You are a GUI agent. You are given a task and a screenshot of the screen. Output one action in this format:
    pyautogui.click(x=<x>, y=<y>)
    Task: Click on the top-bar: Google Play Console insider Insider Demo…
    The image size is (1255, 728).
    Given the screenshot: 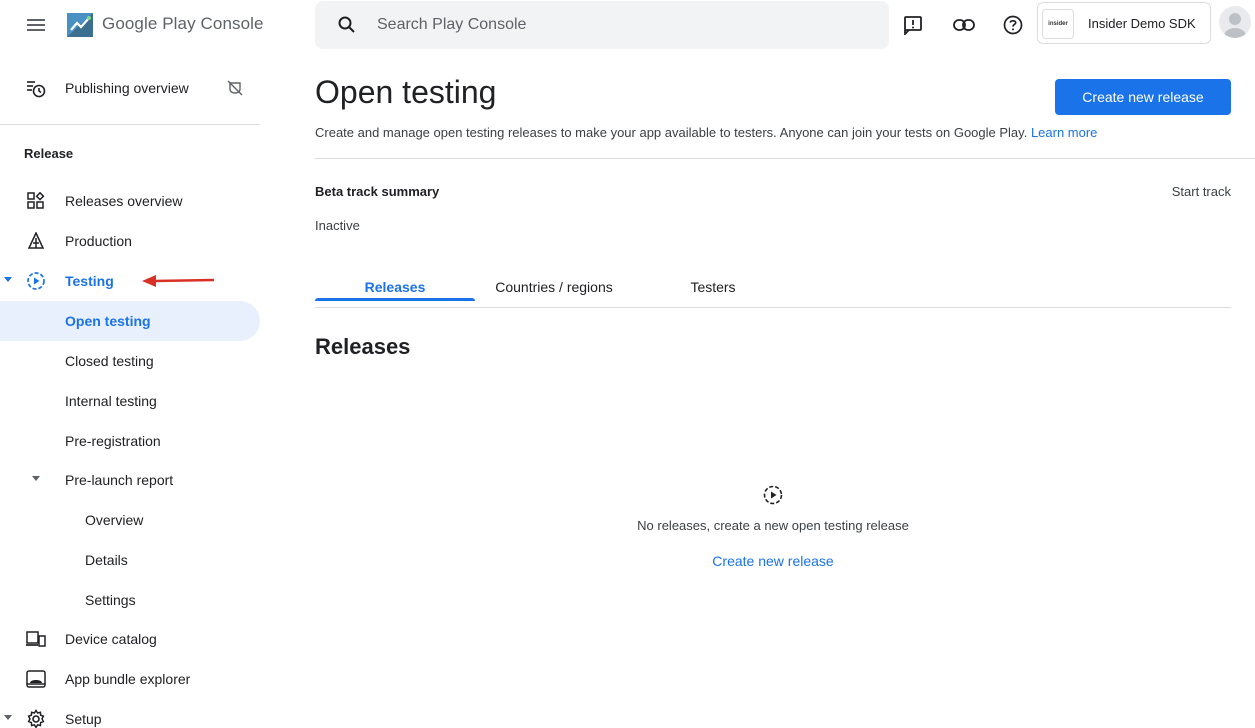 What is the action you would take?
    pyautogui.click(x=627, y=25)
    